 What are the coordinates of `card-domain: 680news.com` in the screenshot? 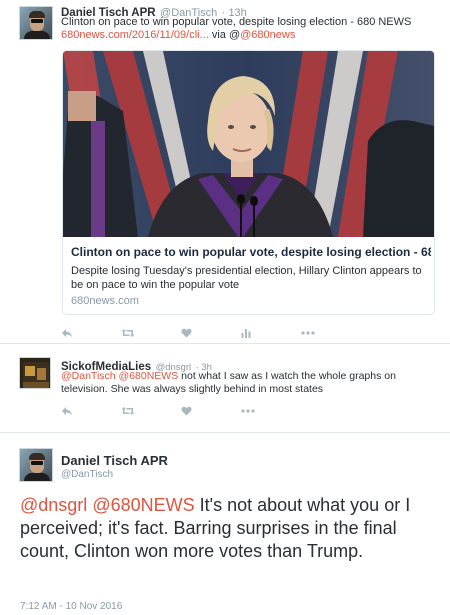 It's located at (105, 301).